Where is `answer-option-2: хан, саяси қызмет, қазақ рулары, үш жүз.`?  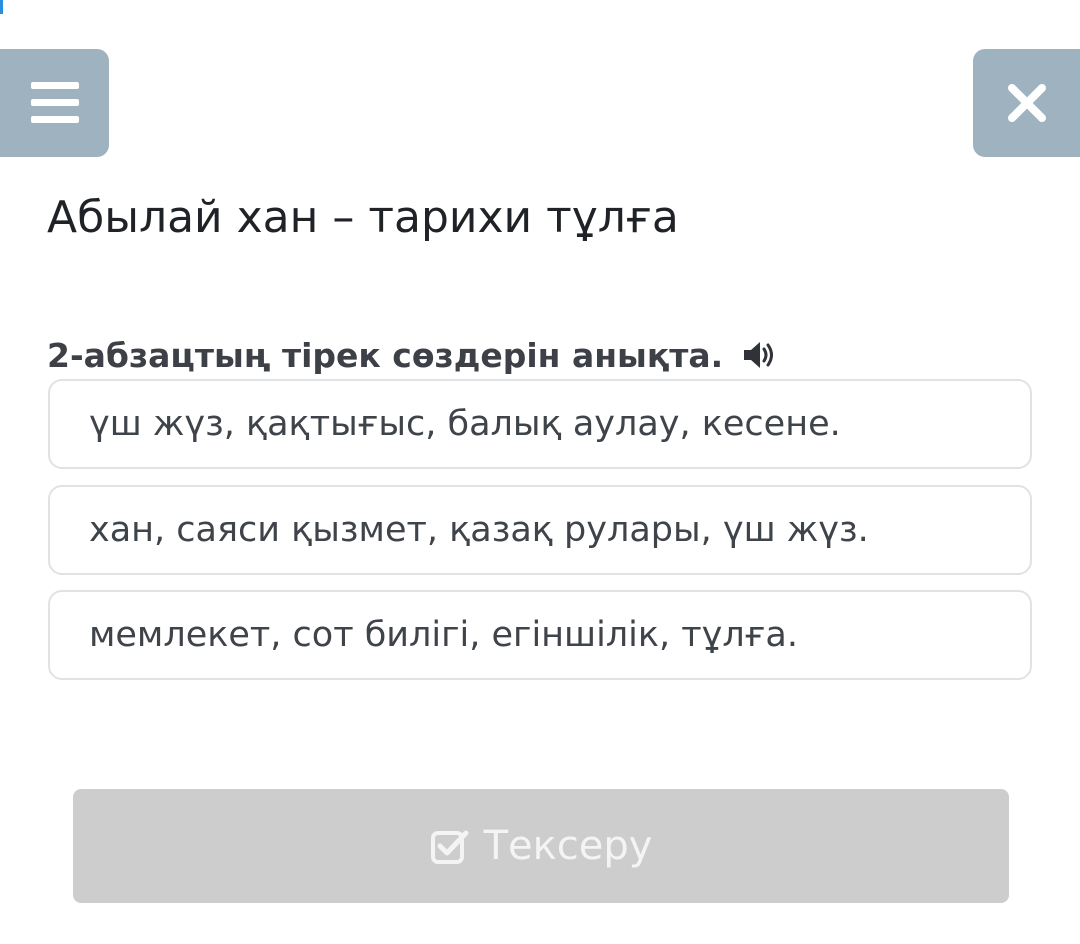
answer-option-2: хан, саяси қызмет, қазақ рулары, үш жүз. is located at coordinates (540, 530).